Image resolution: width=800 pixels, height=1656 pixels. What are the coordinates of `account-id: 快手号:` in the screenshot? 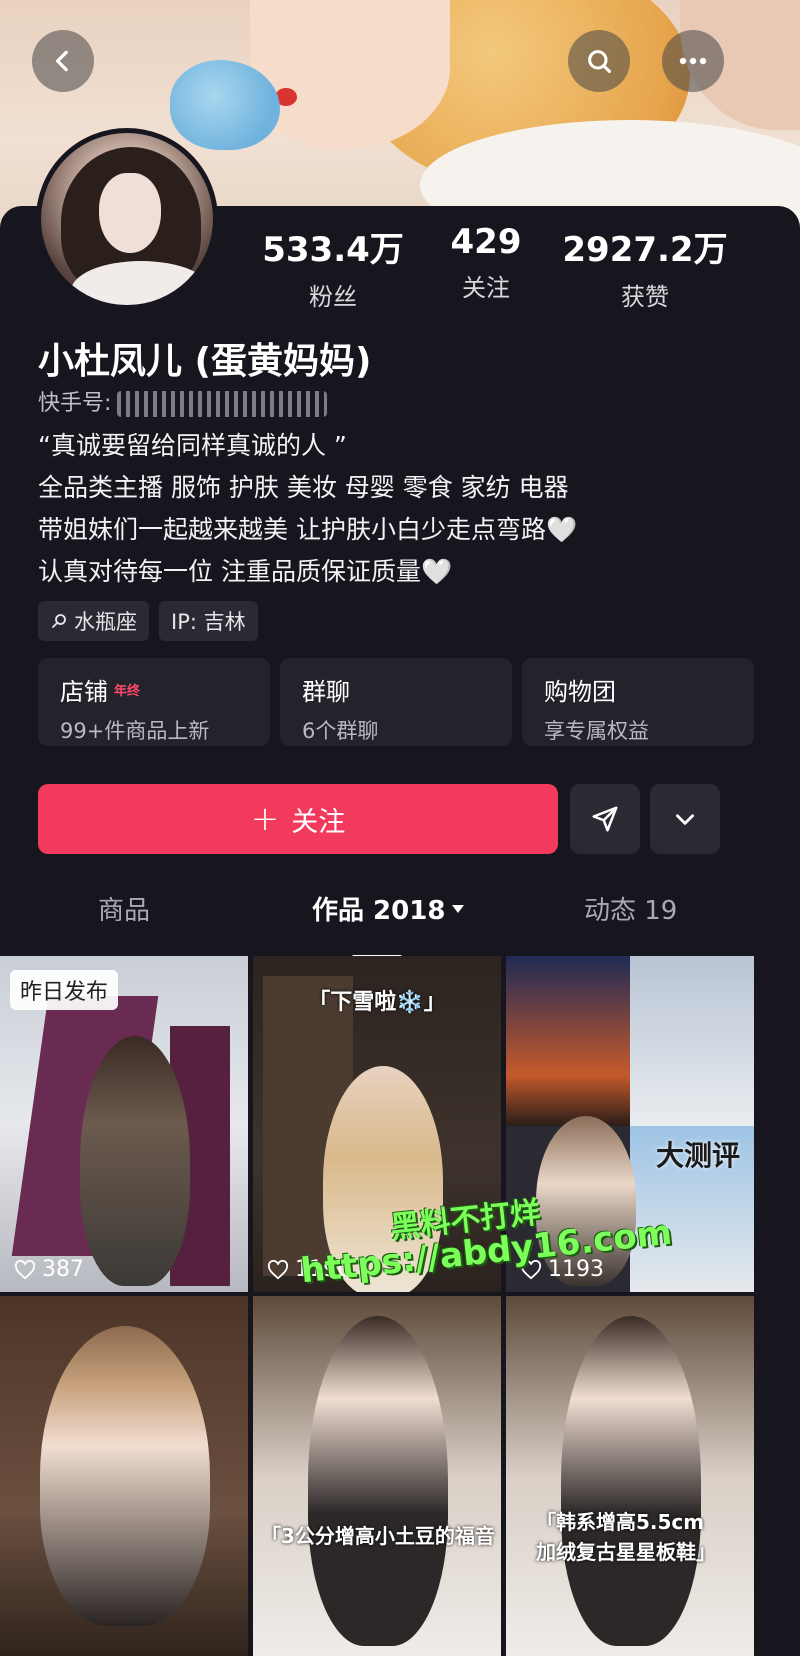 It's located at (183, 401).